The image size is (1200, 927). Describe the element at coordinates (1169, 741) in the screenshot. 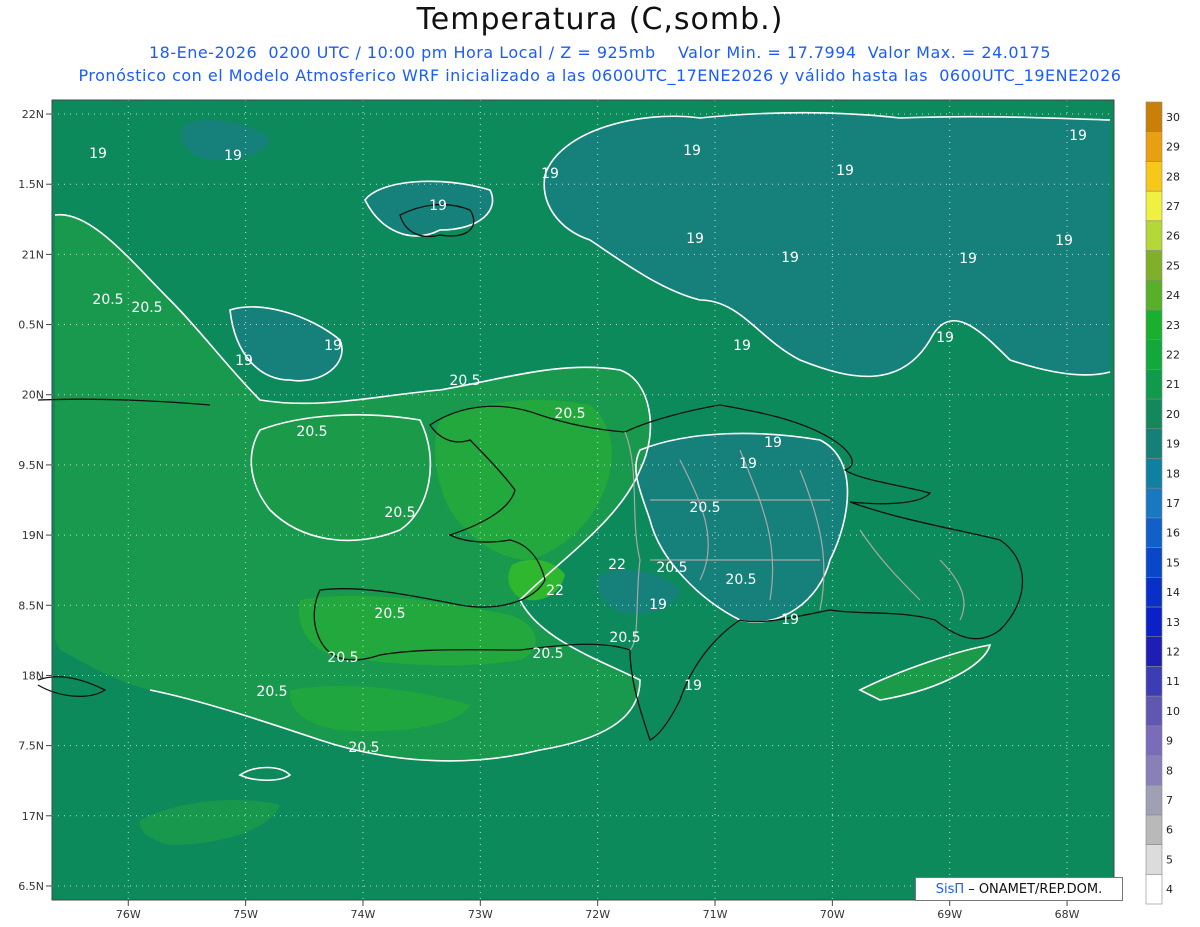

I see `colorbar-label: 9` at that location.